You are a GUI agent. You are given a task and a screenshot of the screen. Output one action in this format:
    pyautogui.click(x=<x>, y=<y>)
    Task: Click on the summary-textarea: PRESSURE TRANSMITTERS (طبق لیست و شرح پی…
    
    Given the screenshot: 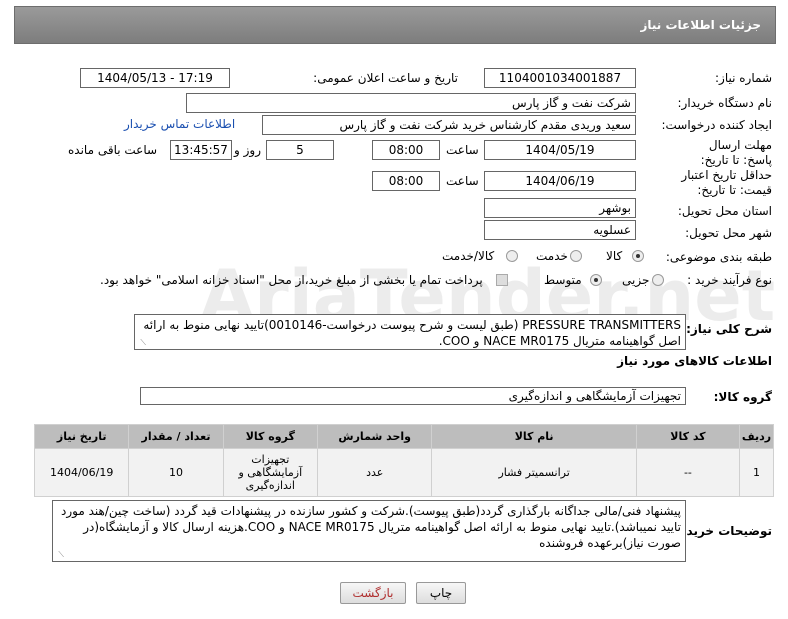 What is the action you would take?
    pyautogui.click(x=410, y=332)
    